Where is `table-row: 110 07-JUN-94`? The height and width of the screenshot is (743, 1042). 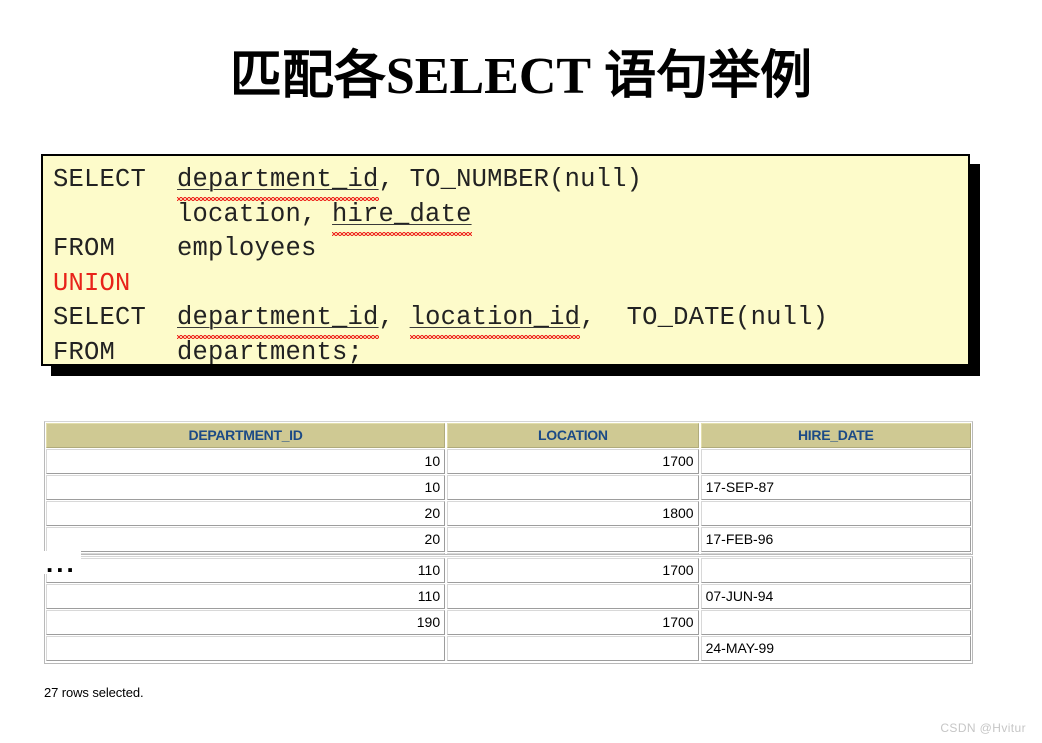 table-row: 110 07-JUN-94 is located at coordinates (508, 596).